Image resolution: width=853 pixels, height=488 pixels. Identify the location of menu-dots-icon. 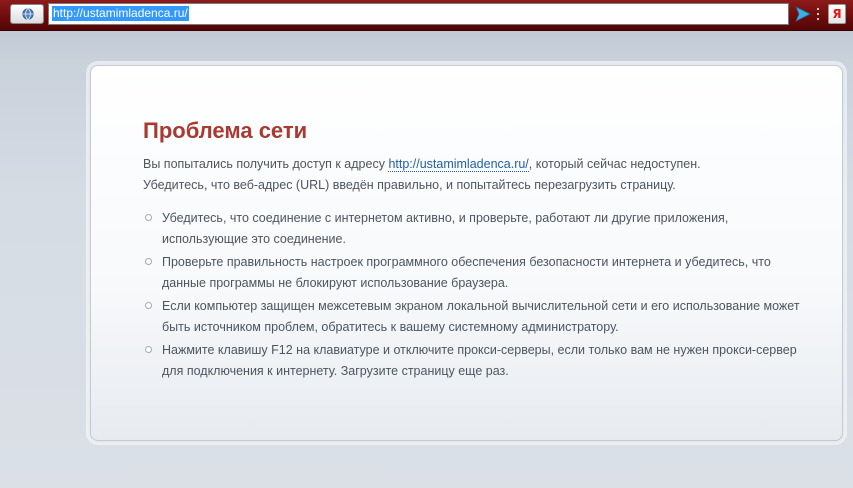
(818, 14).